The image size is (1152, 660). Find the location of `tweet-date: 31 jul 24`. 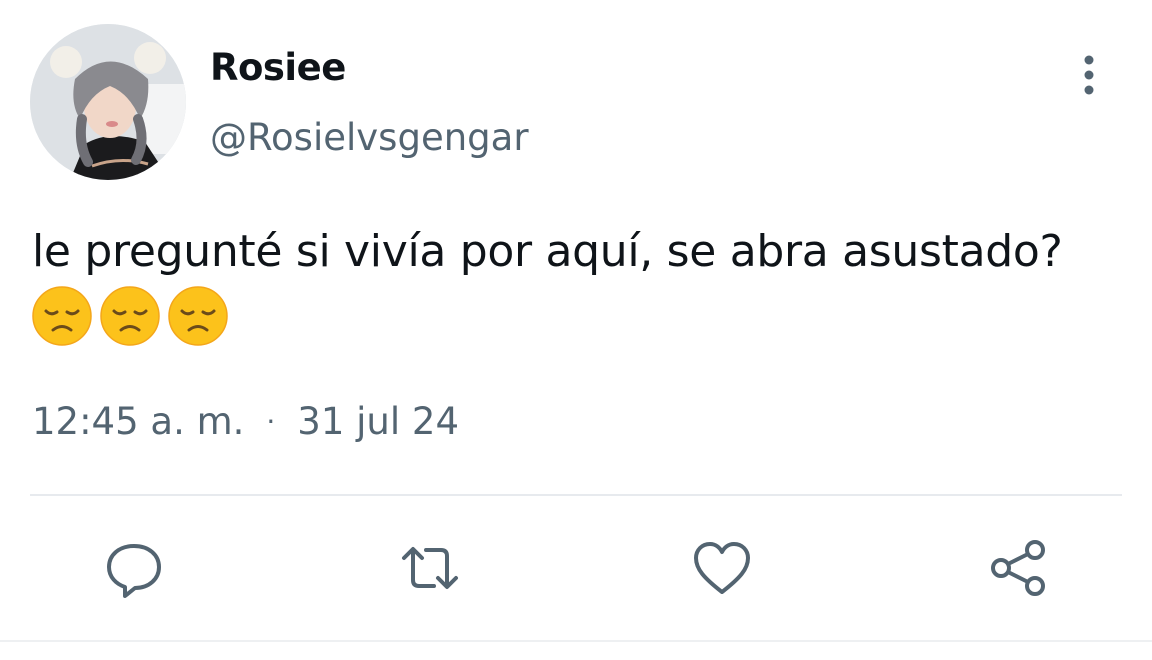

tweet-date: 31 jul 24 is located at coordinates (378, 421).